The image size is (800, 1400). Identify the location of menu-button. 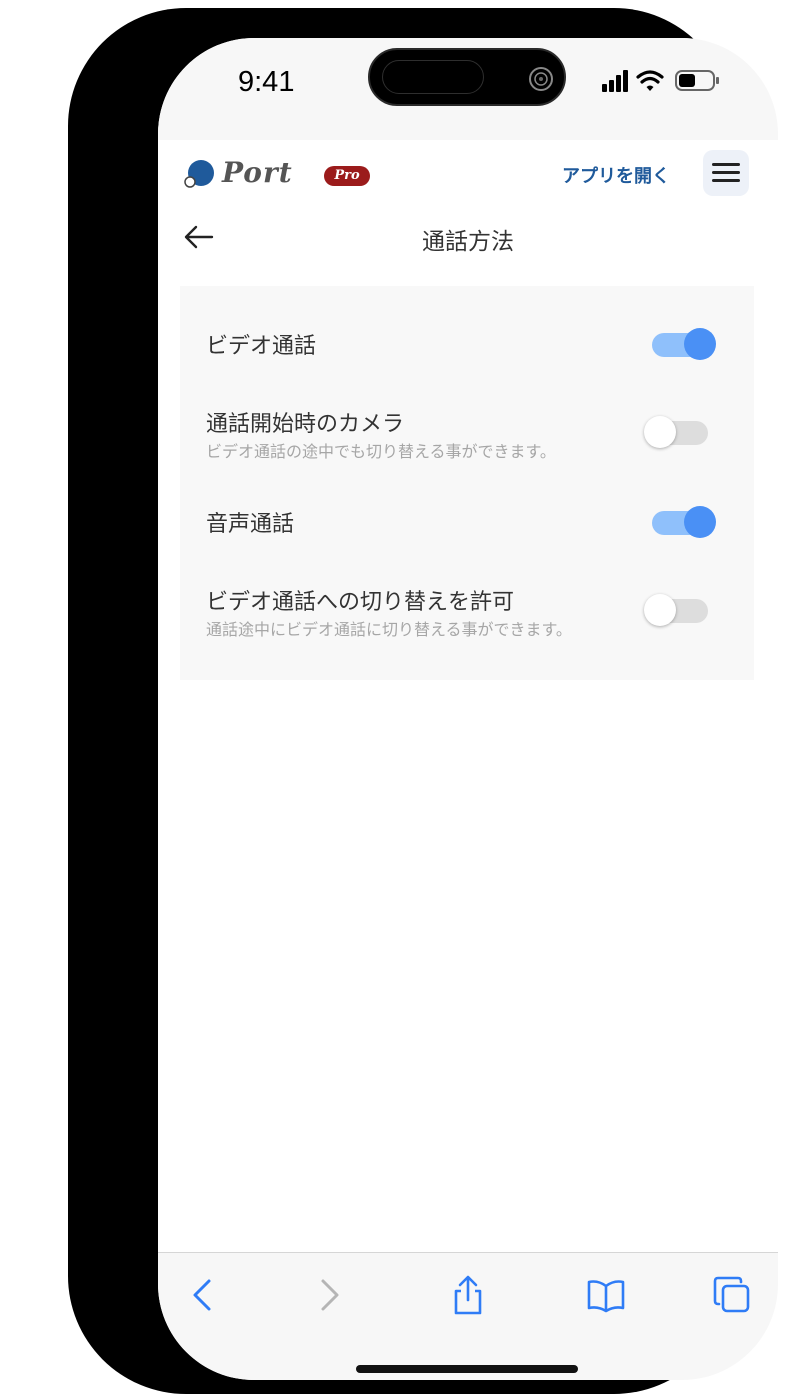
(726, 173).